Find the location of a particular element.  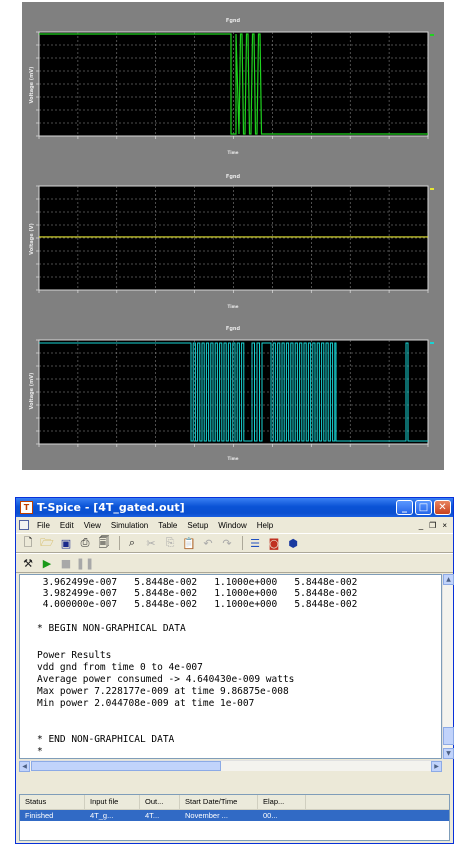

print-icon: ⎙ is located at coordinates (85, 543).